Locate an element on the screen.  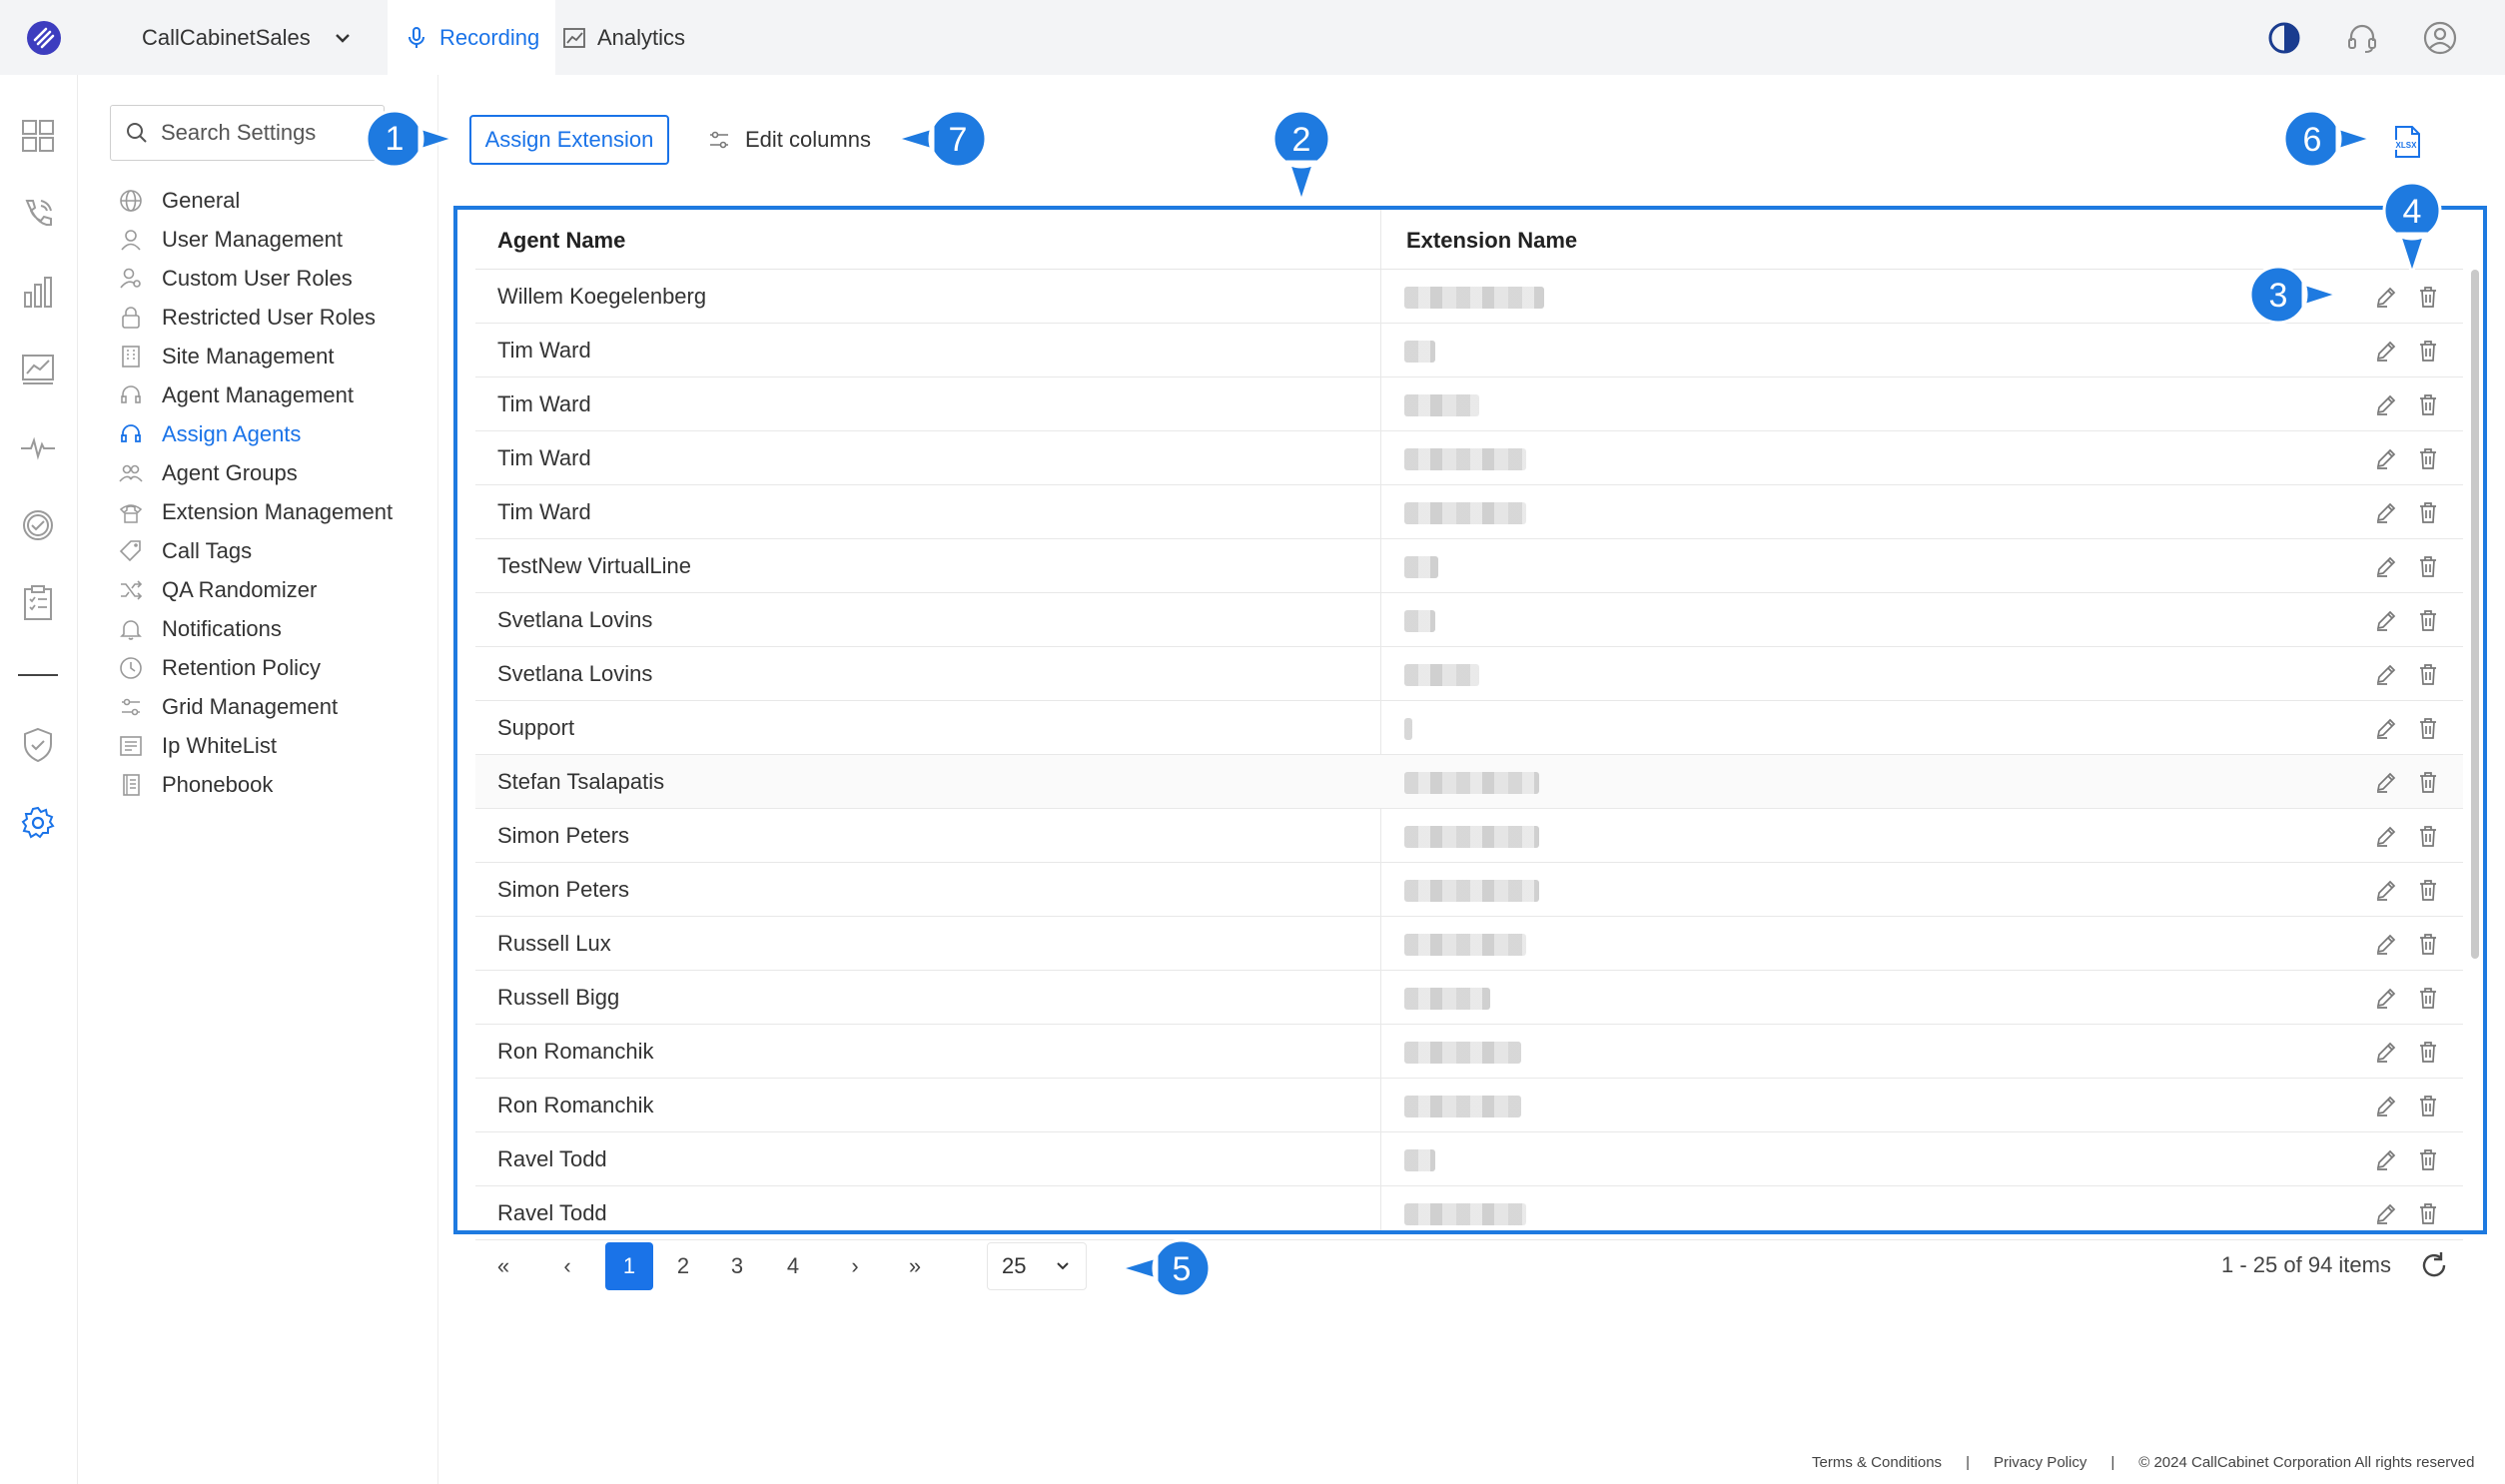
privacy-link: Privacy Policy is located at coordinates (2040, 1463).